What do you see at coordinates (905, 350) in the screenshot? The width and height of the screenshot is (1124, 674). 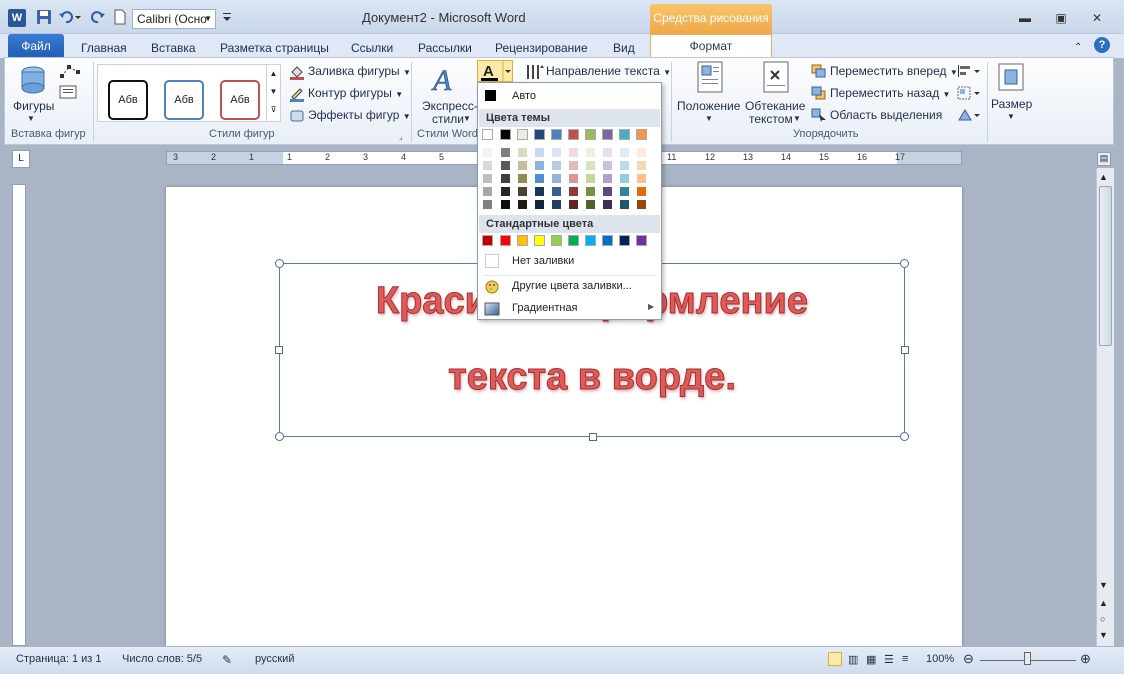 I see `resize-handle-e` at bounding box center [905, 350].